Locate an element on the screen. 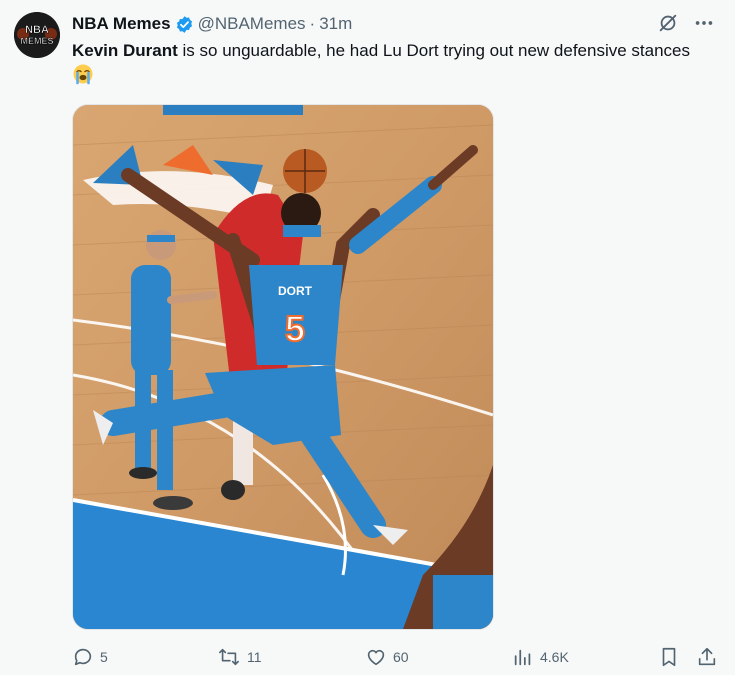  bookmark-icon is located at coordinates (669, 657).